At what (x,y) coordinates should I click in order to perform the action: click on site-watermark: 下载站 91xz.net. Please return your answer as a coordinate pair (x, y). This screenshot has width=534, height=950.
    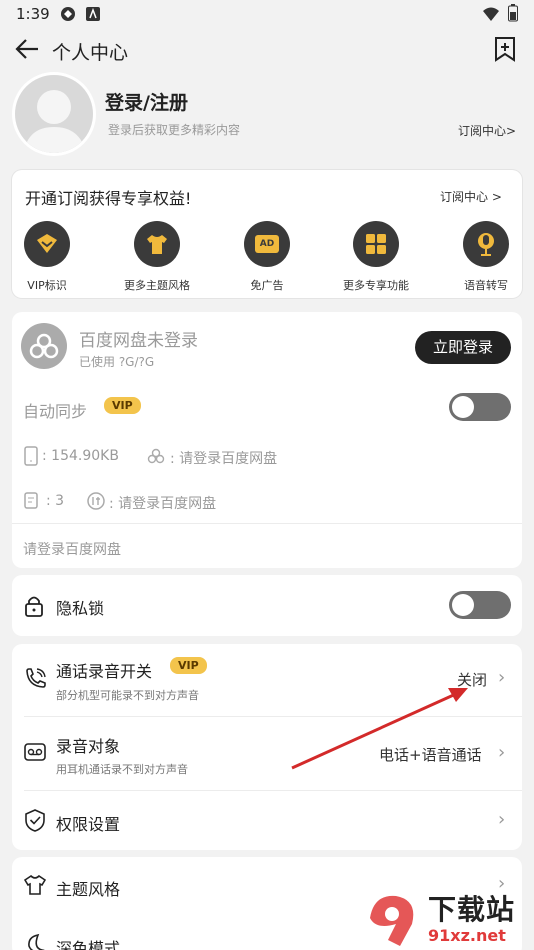
    Looking at the image, I should click on (448, 919).